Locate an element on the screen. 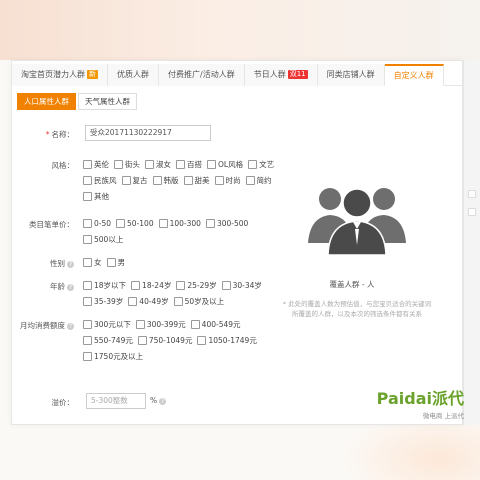  age-option: 30-34岁 is located at coordinates (241, 285).